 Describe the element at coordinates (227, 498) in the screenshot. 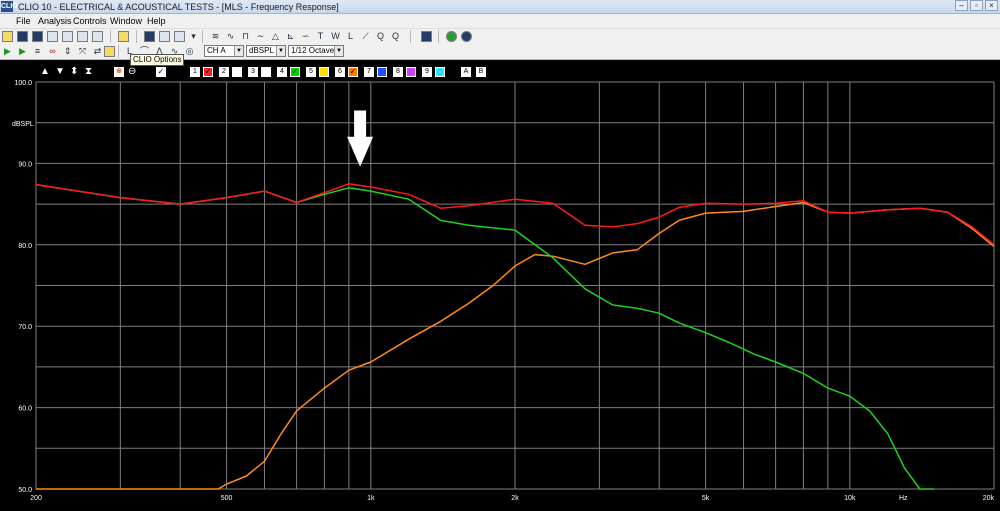

I see `x-tick-label: 500` at that location.